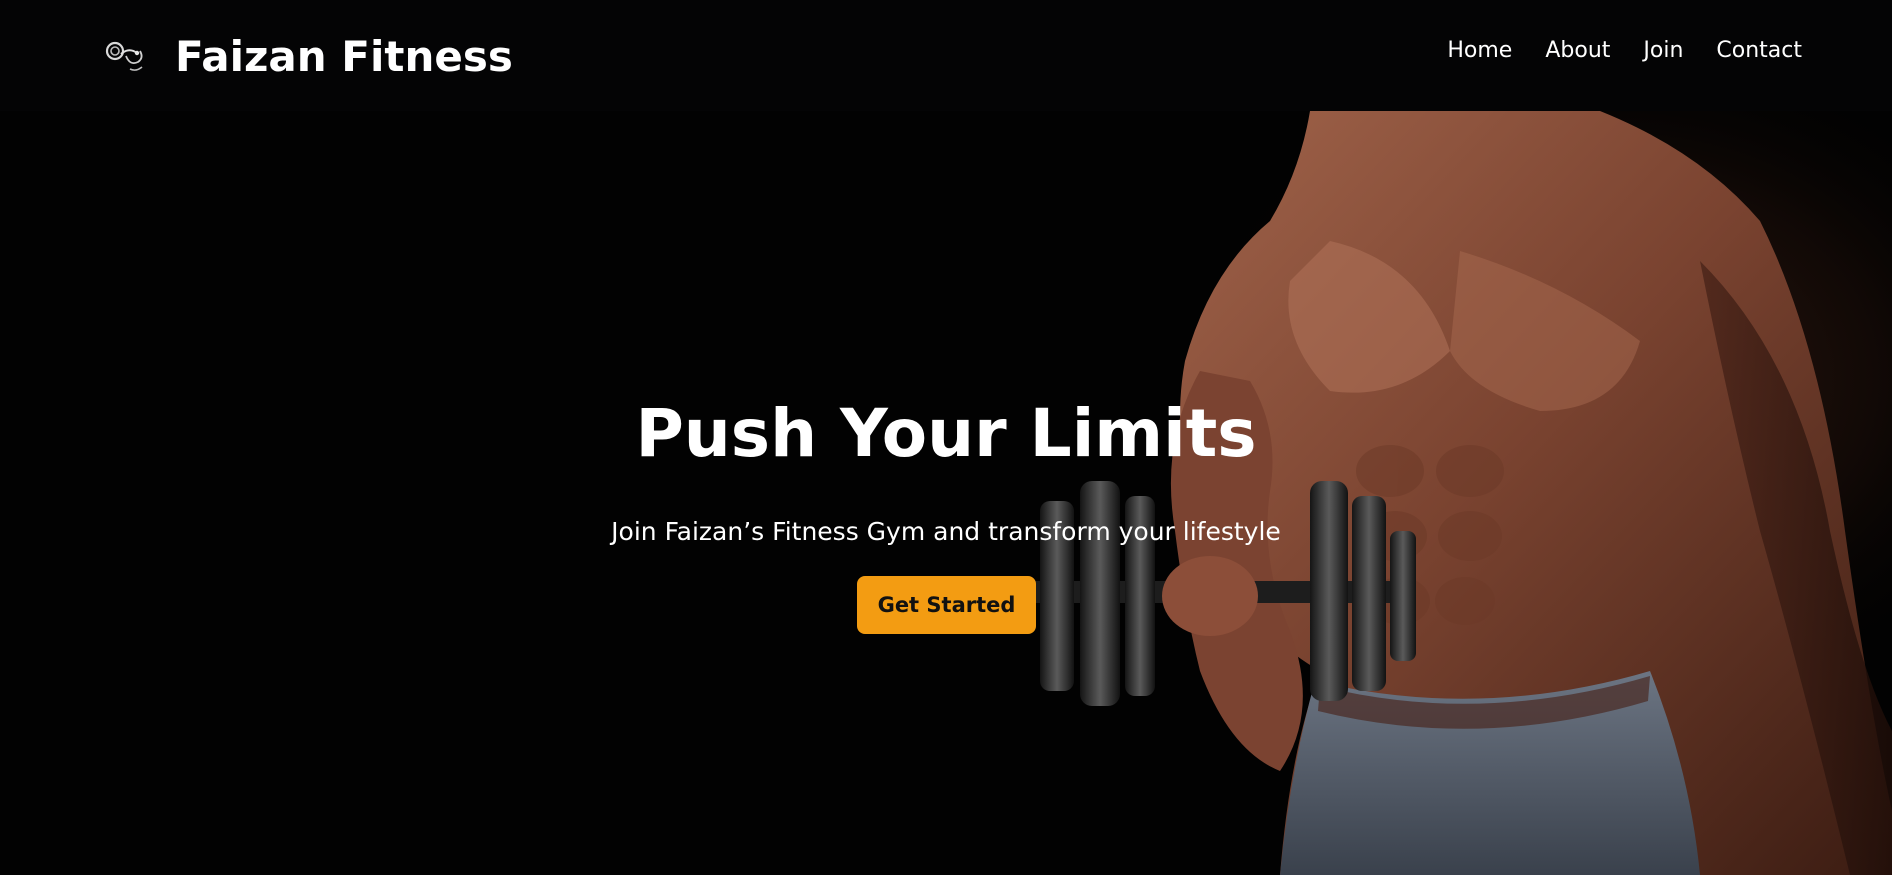 This screenshot has width=1892, height=875. I want to click on nav-link-about: About, so click(1577, 50).